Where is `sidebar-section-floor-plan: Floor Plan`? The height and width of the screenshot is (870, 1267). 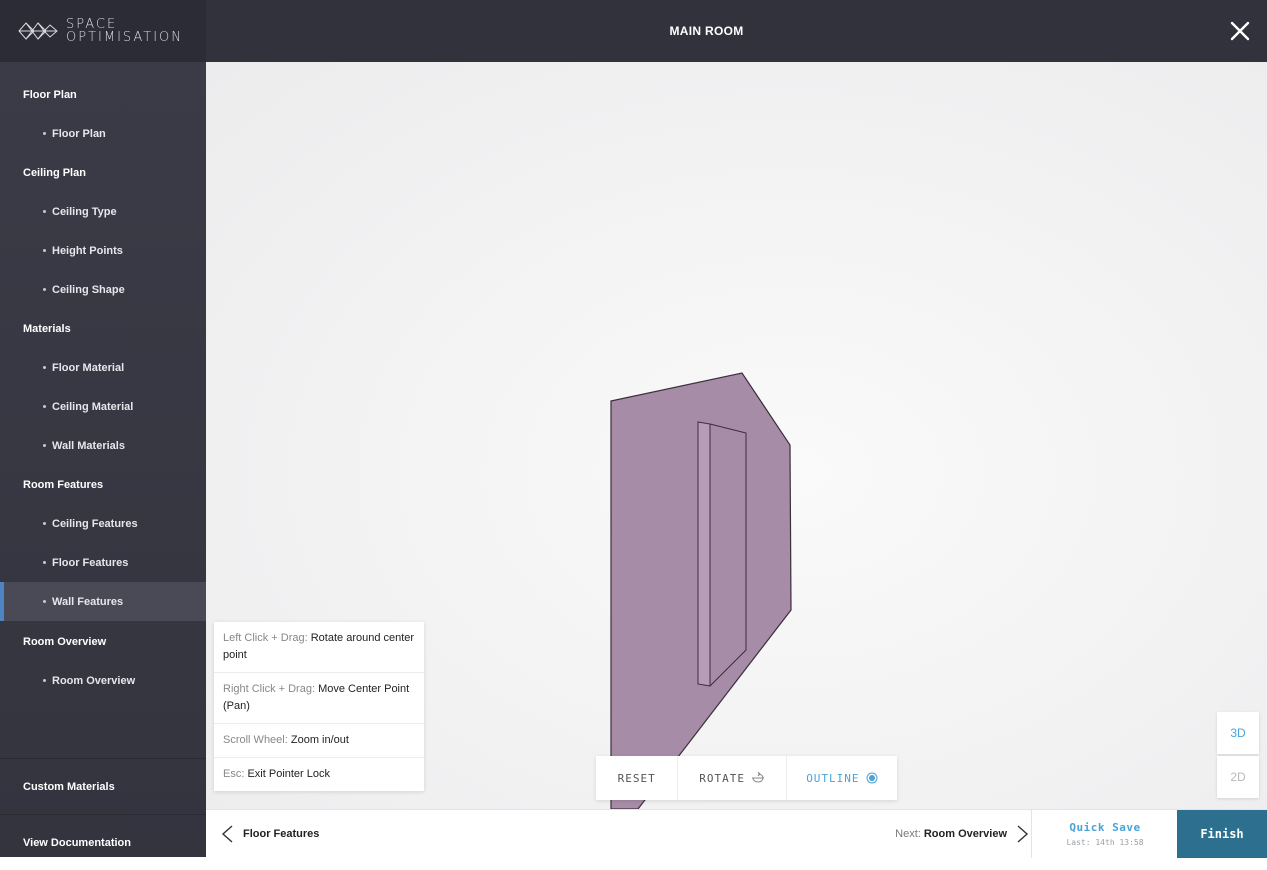
sidebar-section-floor-plan: Floor Plan is located at coordinates (103, 94).